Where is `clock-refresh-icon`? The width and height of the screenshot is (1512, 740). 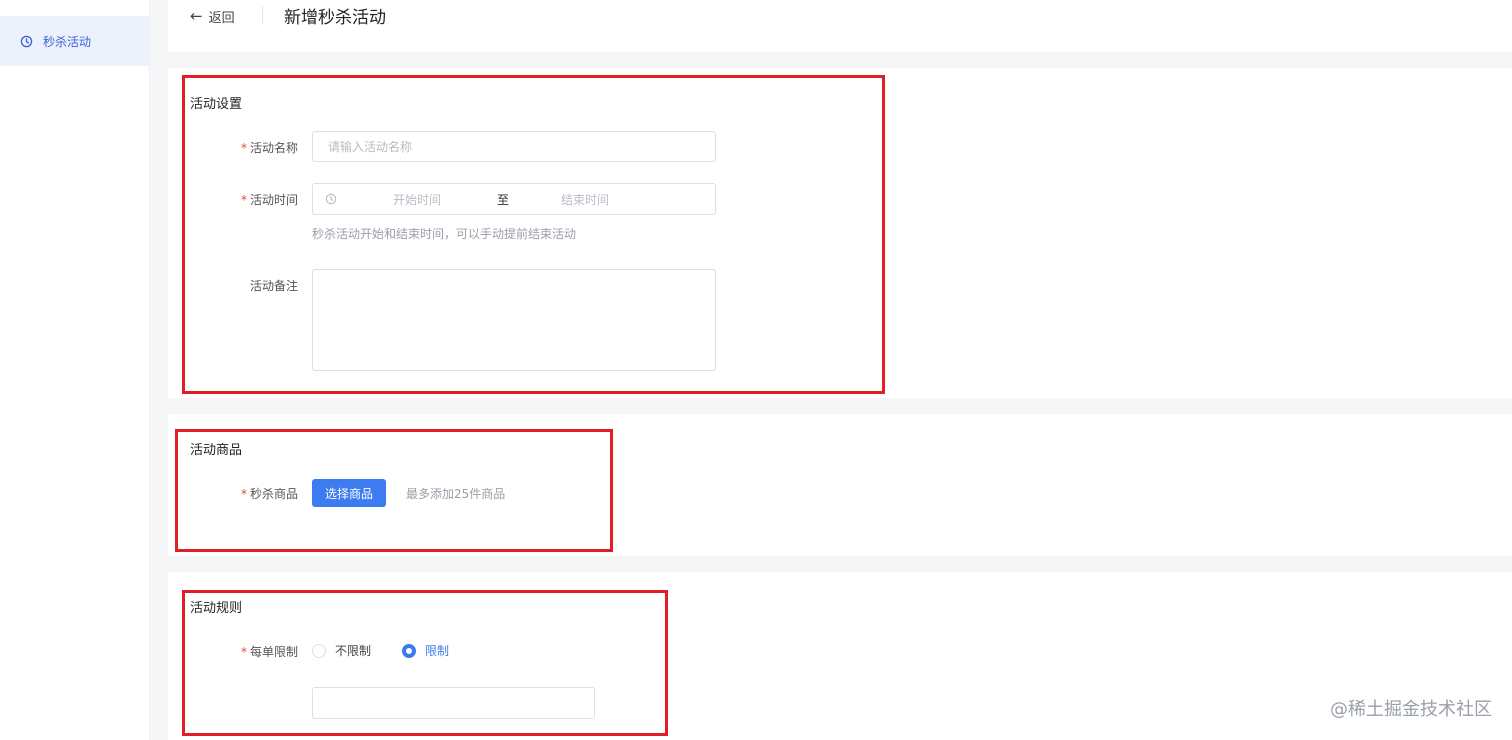
clock-refresh-icon is located at coordinates (26, 41).